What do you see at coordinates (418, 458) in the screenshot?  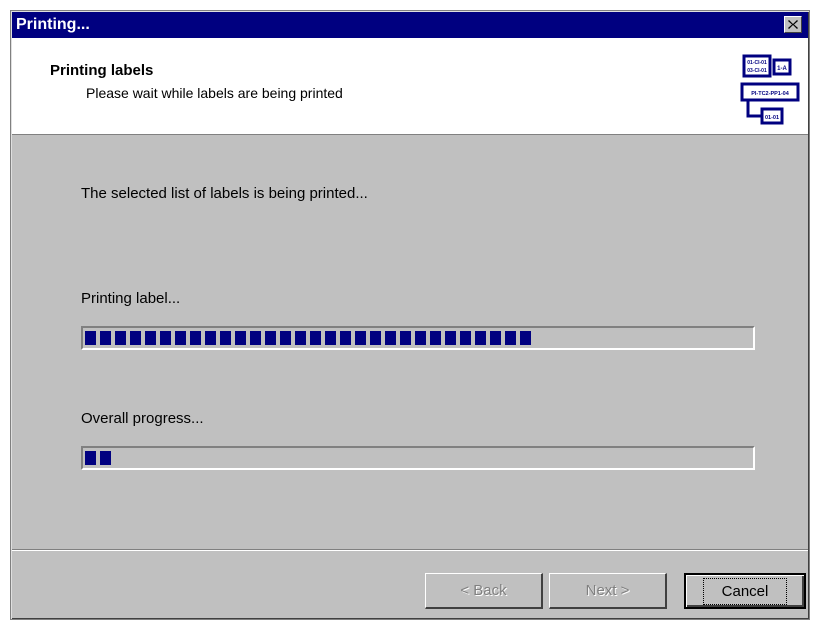 I see `overall-progress-bar` at bounding box center [418, 458].